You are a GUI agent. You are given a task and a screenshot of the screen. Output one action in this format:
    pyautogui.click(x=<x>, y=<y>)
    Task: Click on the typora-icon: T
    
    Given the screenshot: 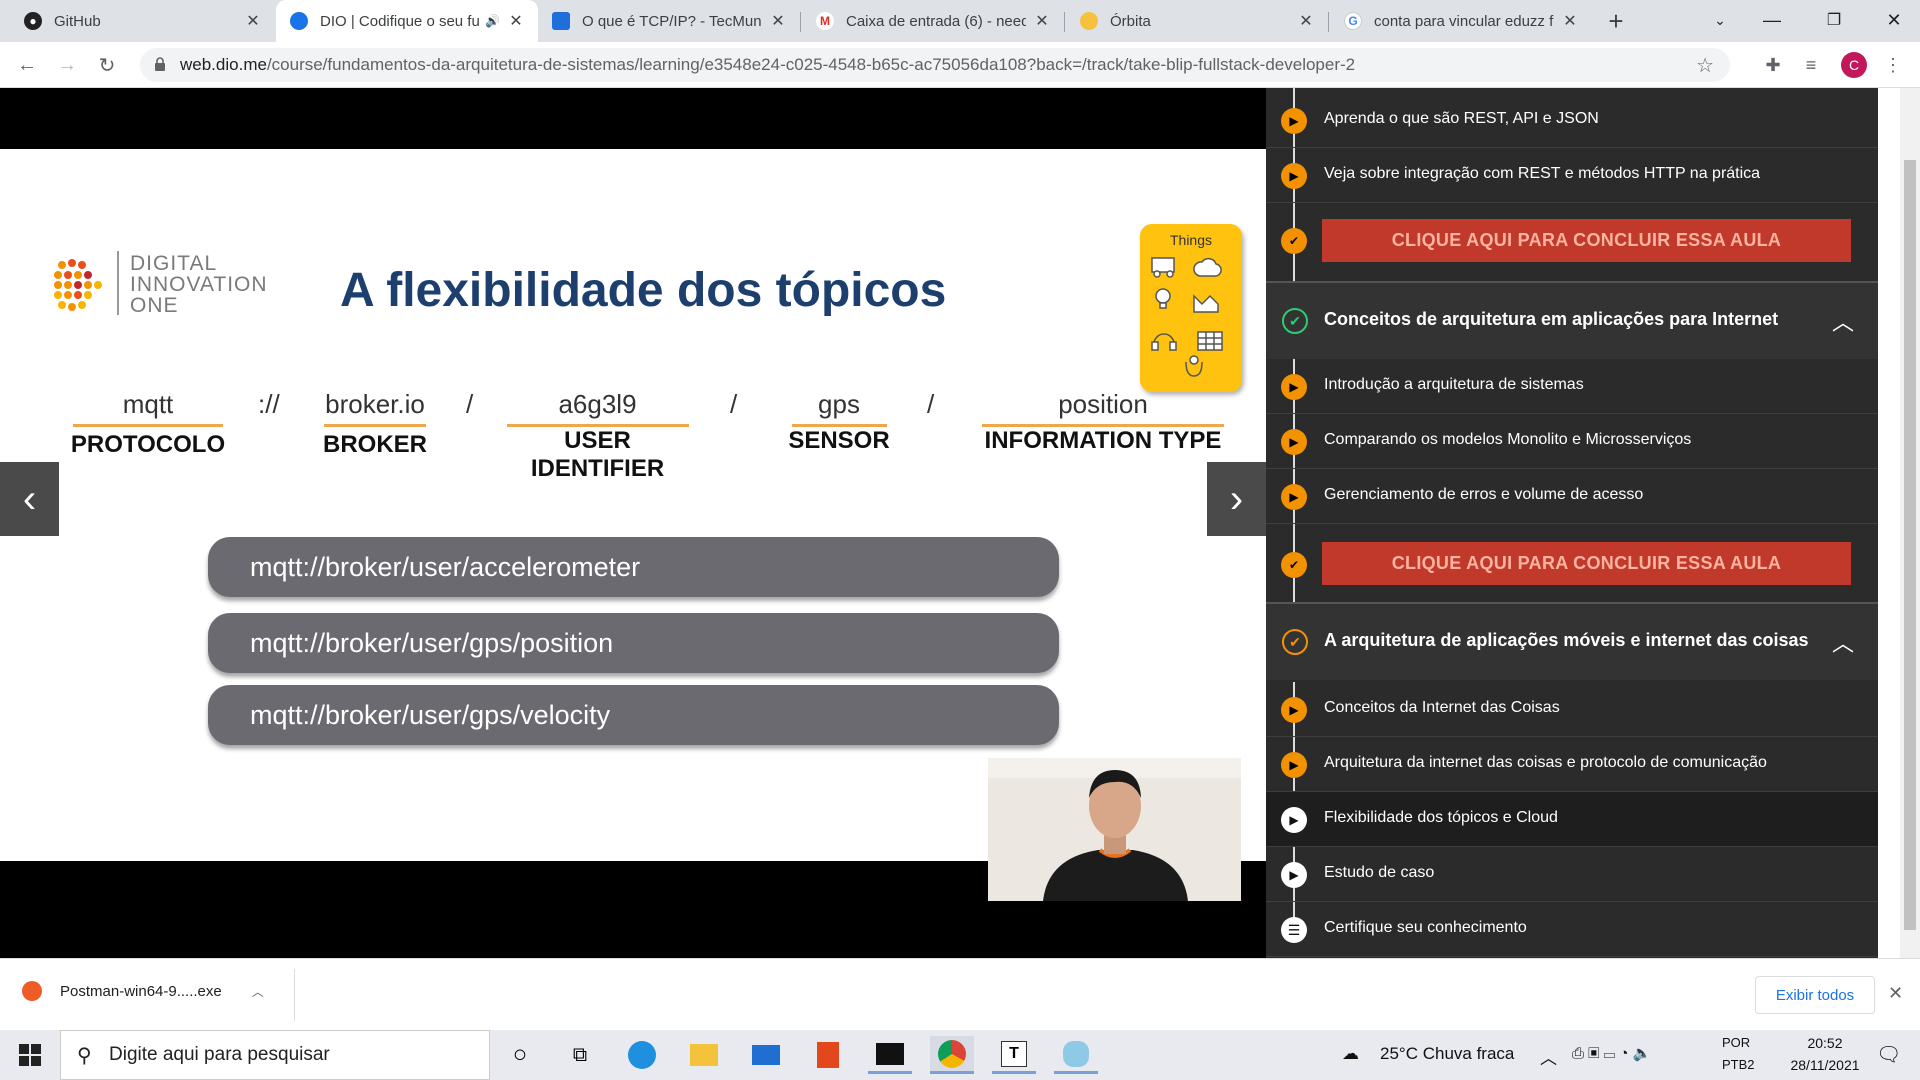 What is the action you would take?
    pyautogui.click(x=1014, y=1055)
    